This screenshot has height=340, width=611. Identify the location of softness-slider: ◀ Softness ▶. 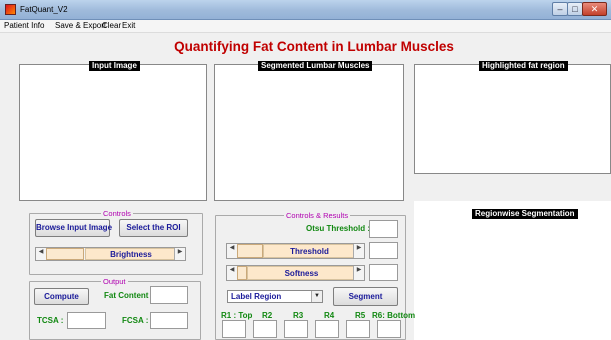
(295, 273).